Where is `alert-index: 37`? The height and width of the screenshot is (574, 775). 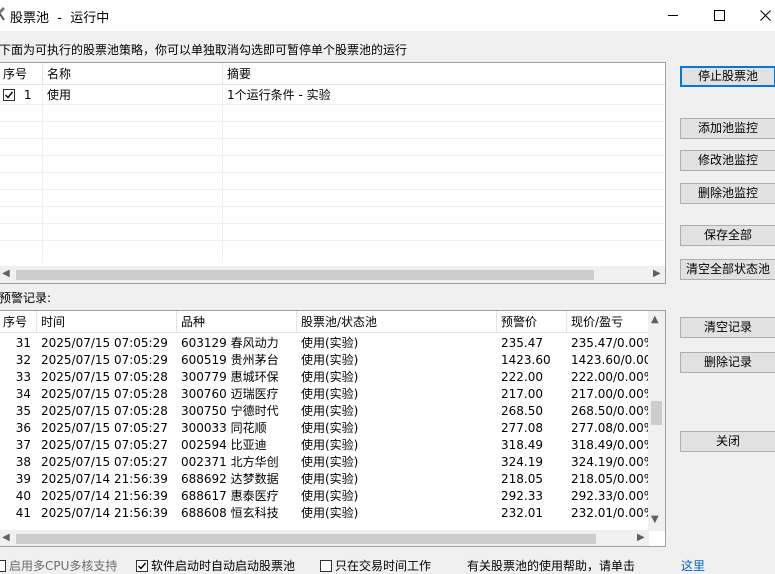
alert-index: 37 is located at coordinates (23, 445).